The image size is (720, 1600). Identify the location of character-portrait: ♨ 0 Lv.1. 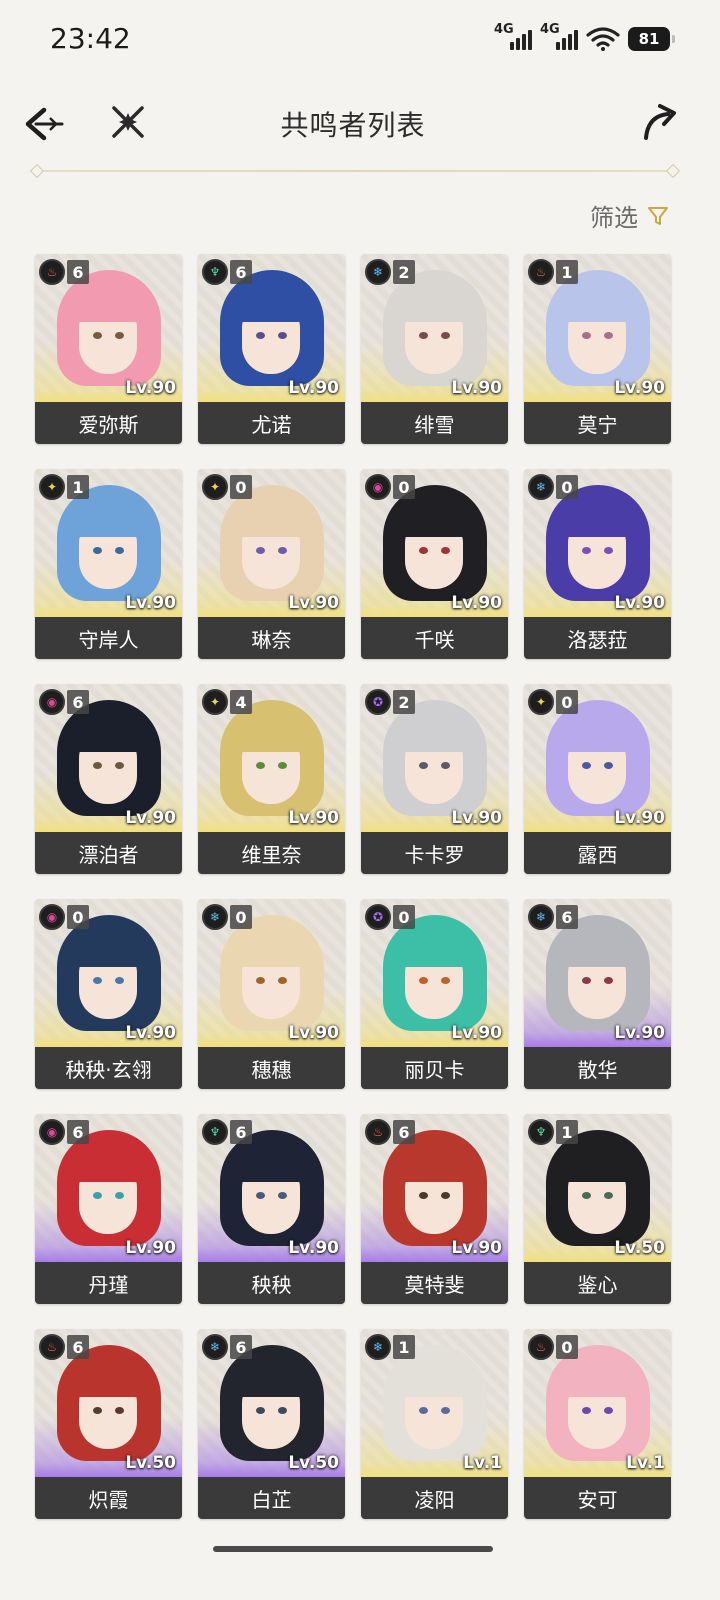
(597, 1403).